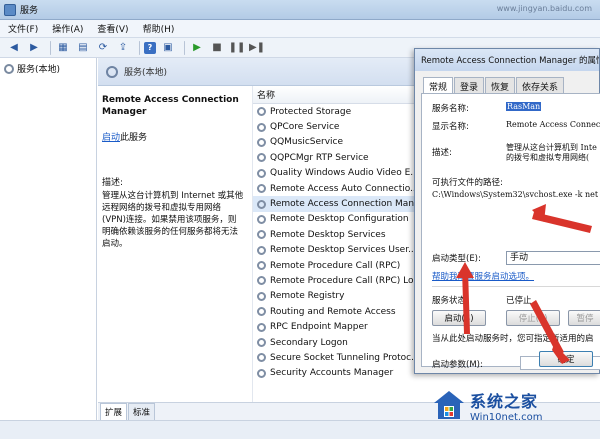 Image resolution: width=600 pixels, height=439 pixels. Describe the element at coordinates (450, 109) in the screenshot. I see `service-name-label: 服务名称:` at that location.